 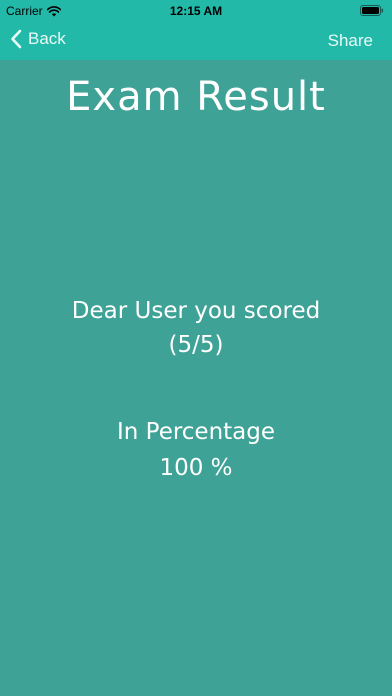 I want to click on status-time: 12:15 AM, so click(x=196, y=11).